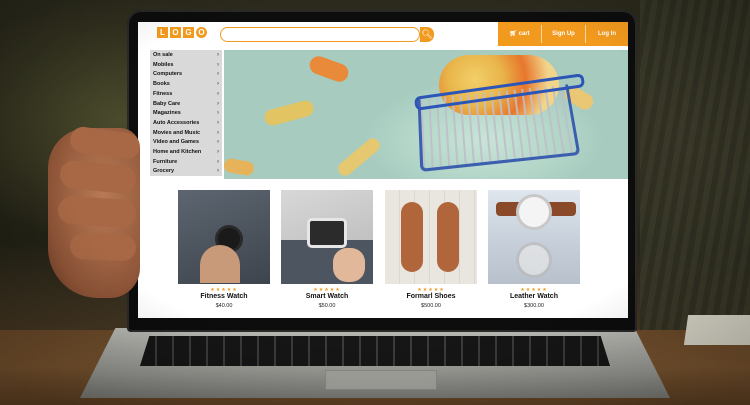 This screenshot has width=750, height=405. What do you see at coordinates (513, 34) in the screenshot?
I see `cart-icon: 🛒︎` at bounding box center [513, 34].